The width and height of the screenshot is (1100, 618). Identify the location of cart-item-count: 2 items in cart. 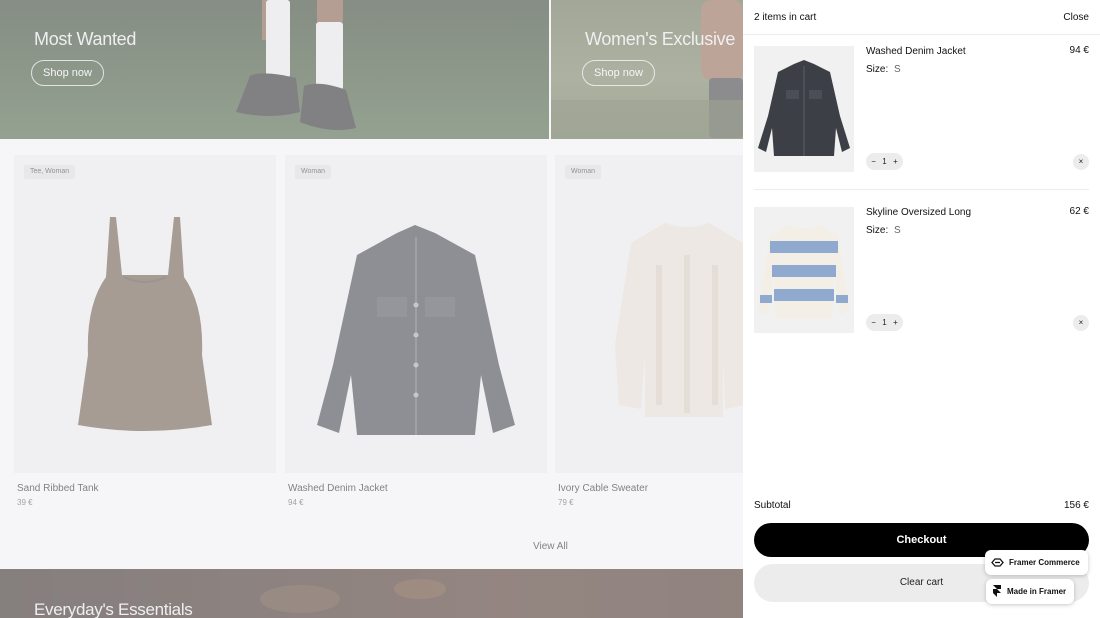
(785, 17).